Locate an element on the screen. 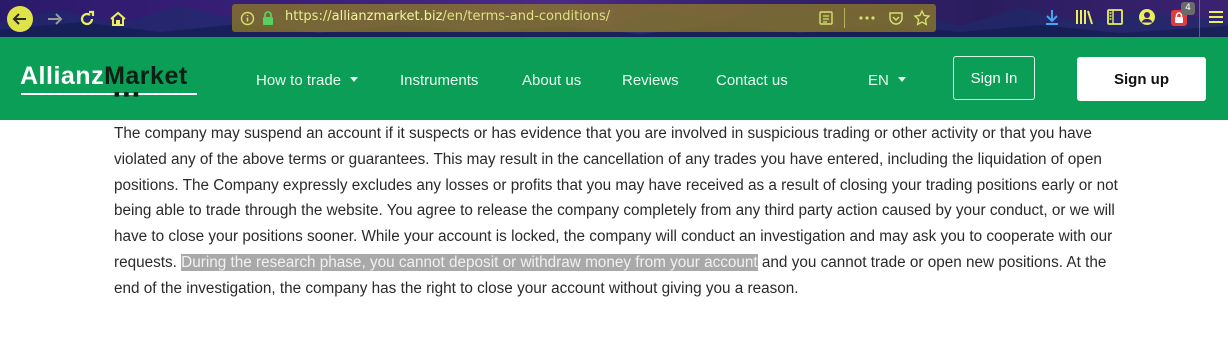  sidebar-icon is located at coordinates (1115, 17).